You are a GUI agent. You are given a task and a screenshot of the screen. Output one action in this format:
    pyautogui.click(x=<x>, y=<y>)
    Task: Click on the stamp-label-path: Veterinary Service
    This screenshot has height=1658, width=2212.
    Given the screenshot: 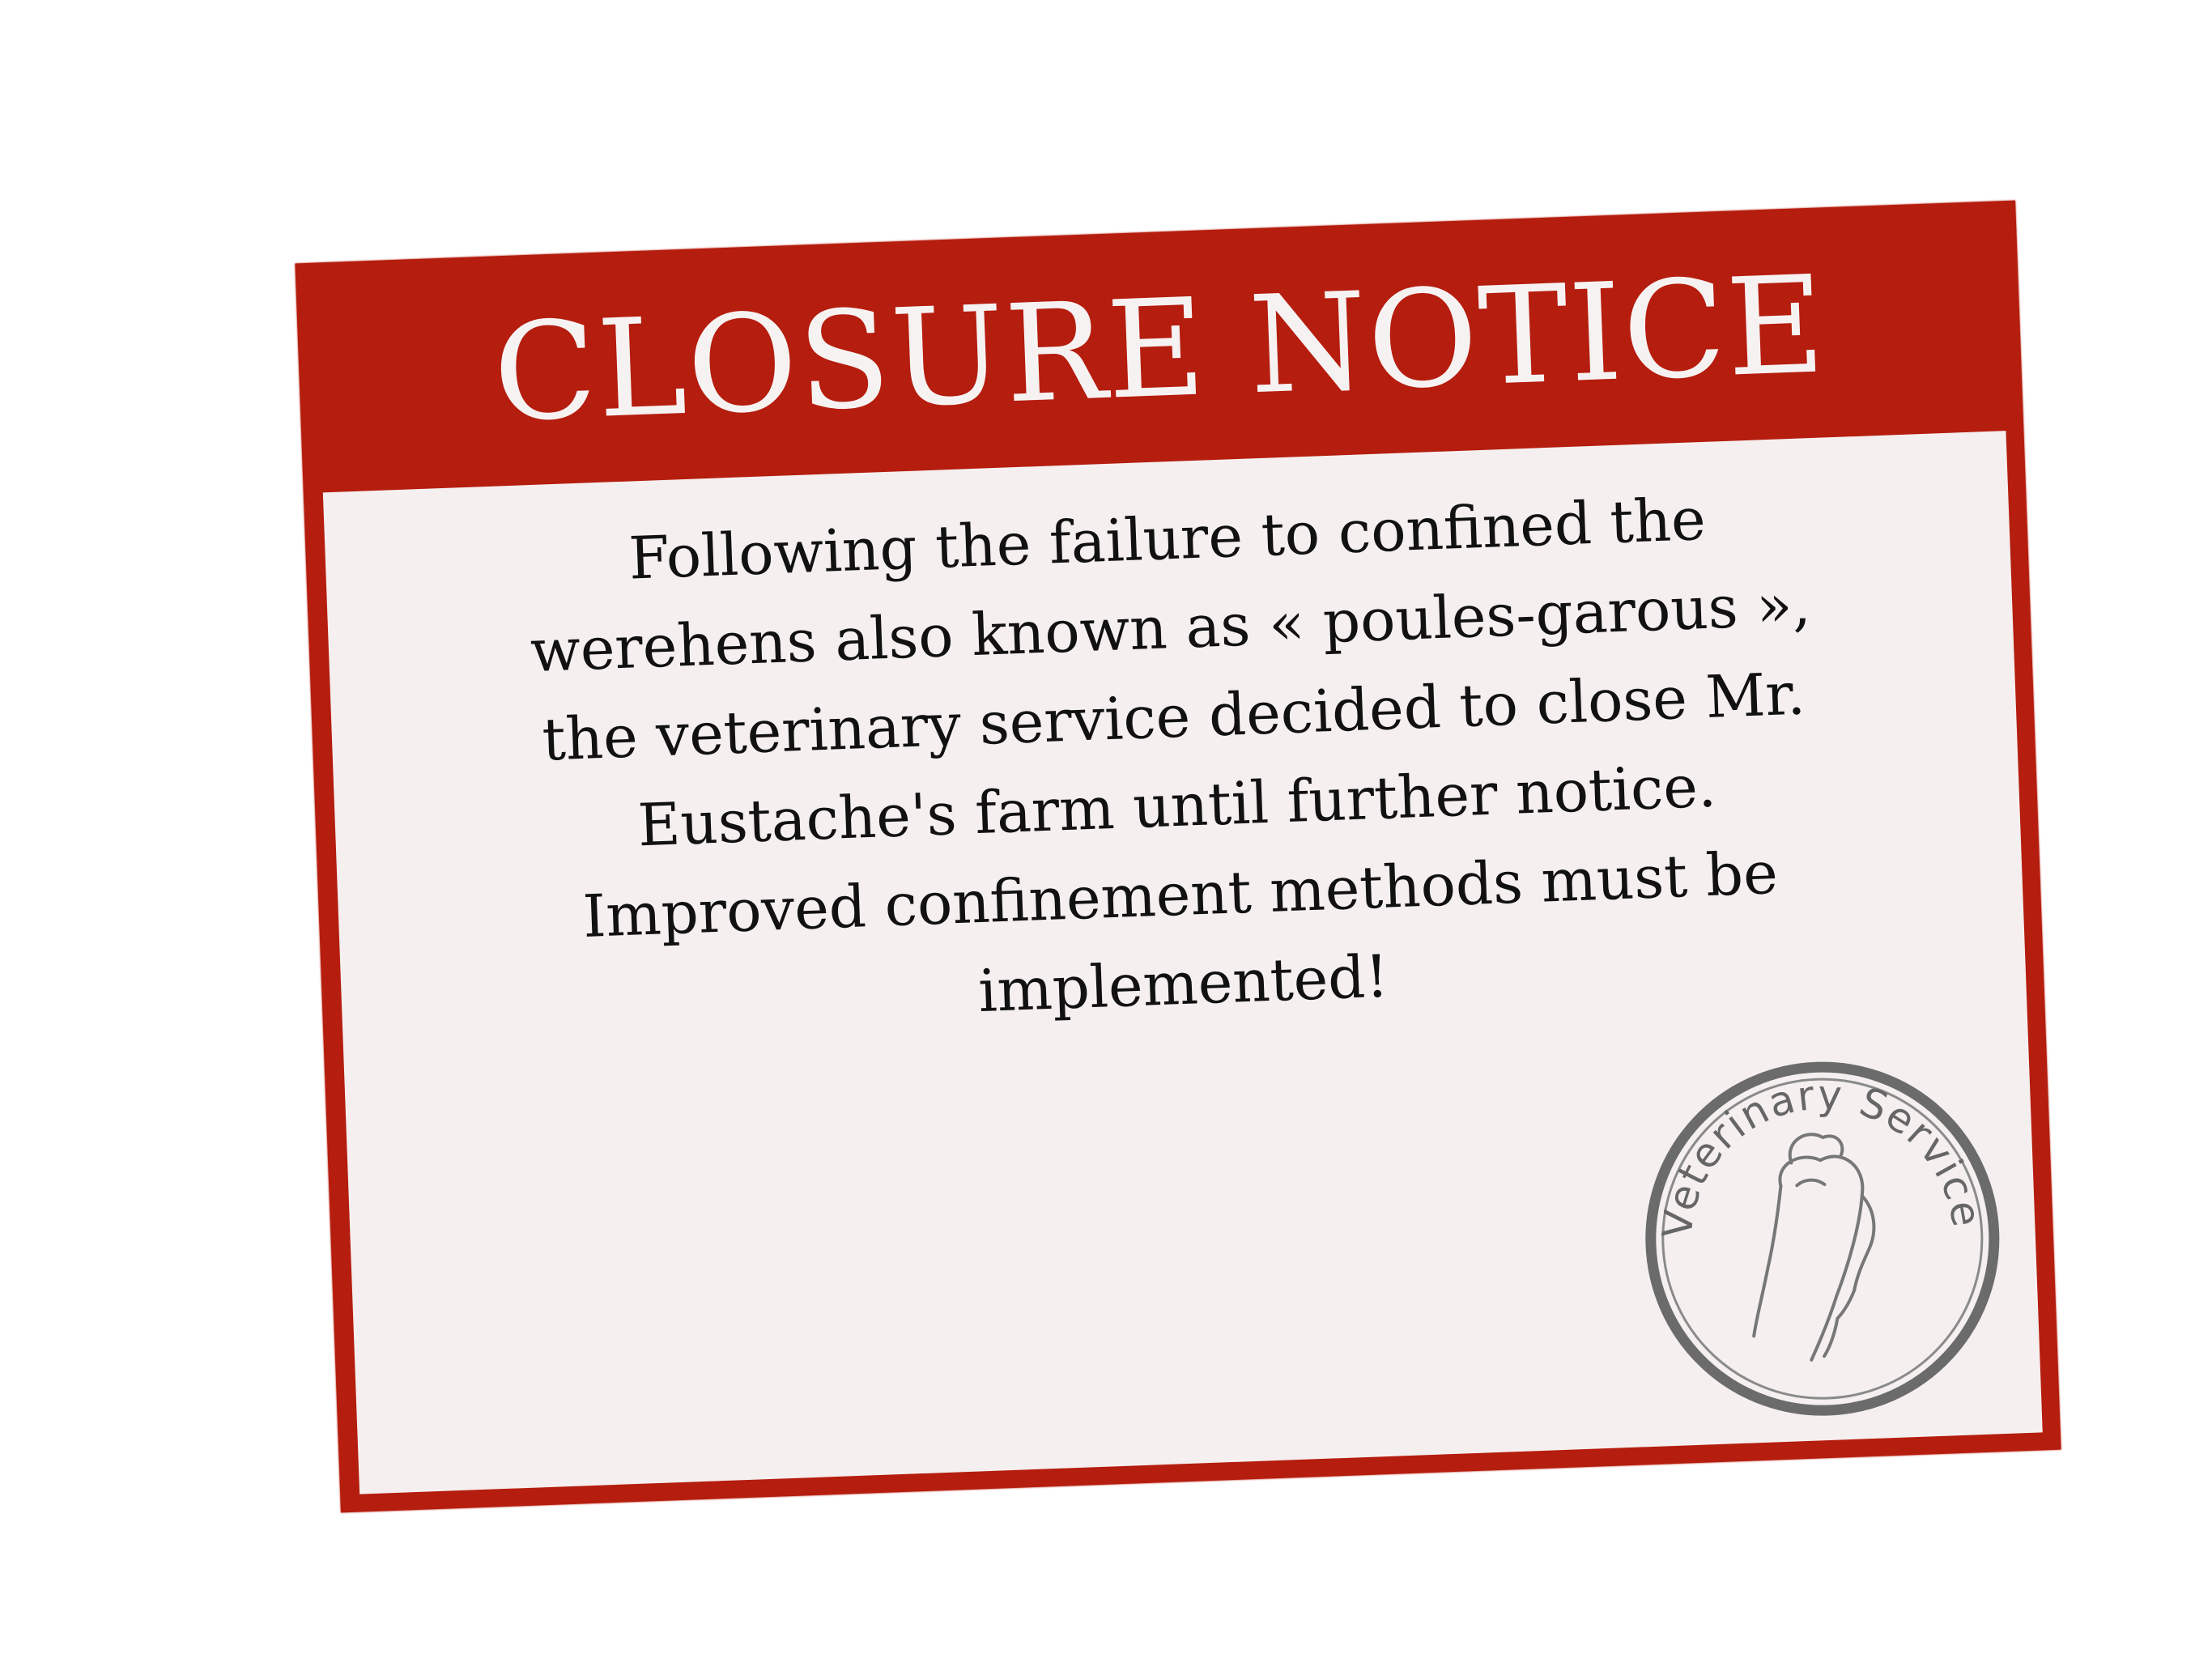 What is the action you would take?
    pyautogui.click(x=1820, y=1154)
    